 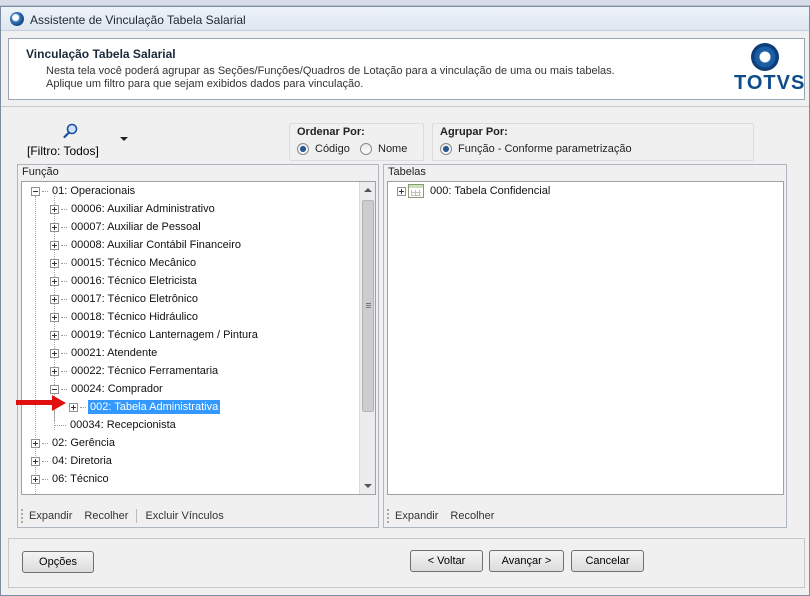 What do you see at coordinates (63, 151) in the screenshot?
I see `filter-label: [Filtro: Todos]` at bounding box center [63, 151].